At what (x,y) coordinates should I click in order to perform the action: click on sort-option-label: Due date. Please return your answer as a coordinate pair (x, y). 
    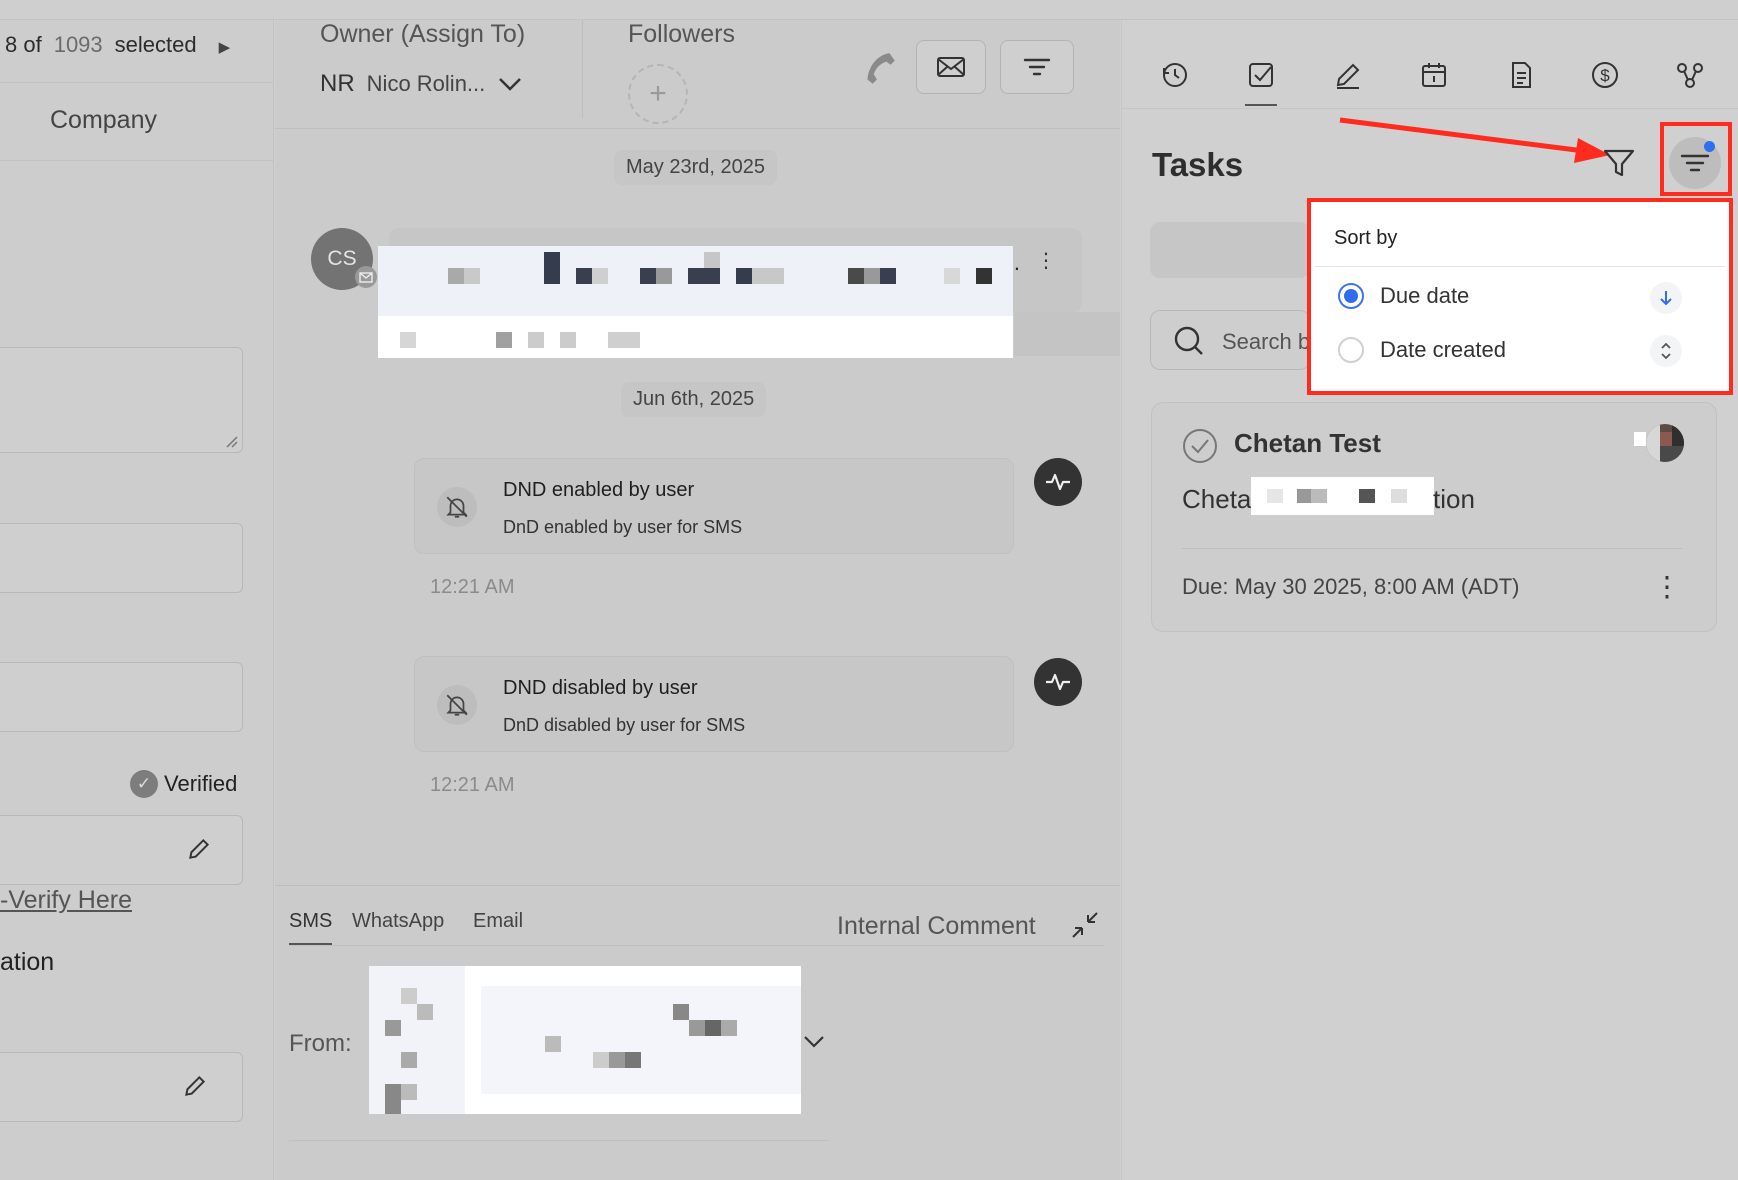
    Looking at the image, I should click on (1425, 295).